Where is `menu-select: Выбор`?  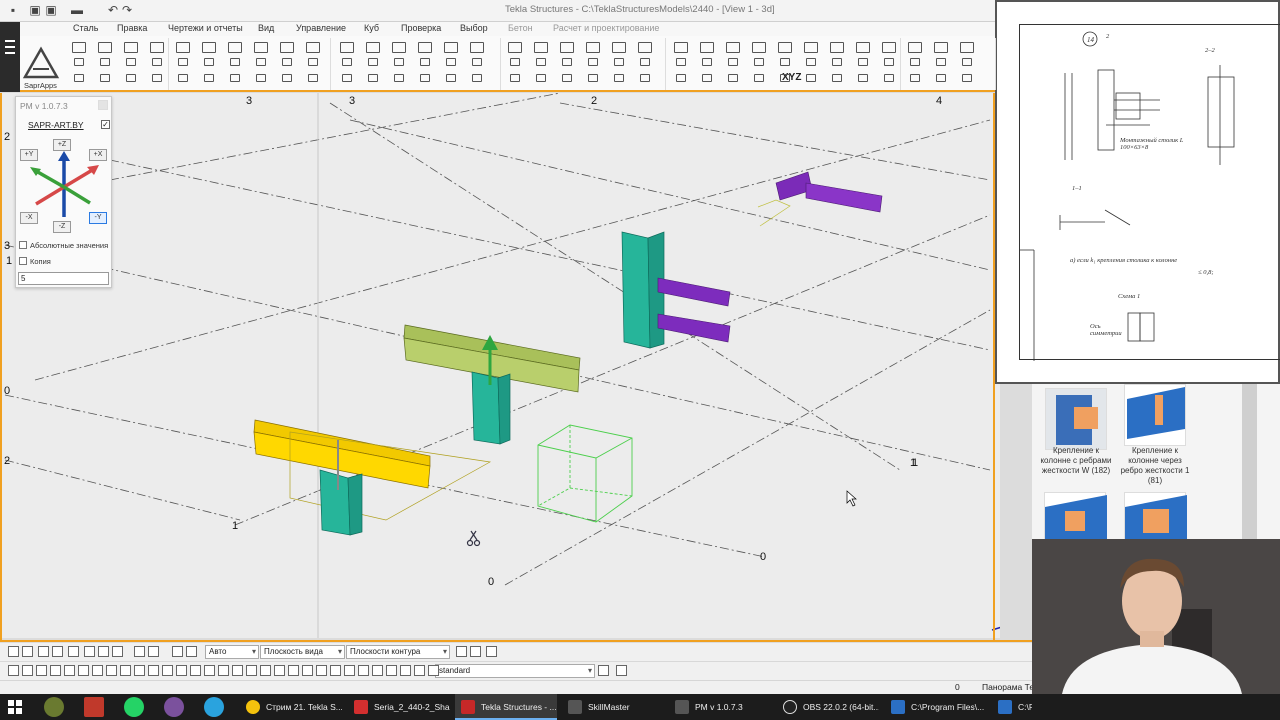
menu-select: Выбор is located at coordinates (474, 28).